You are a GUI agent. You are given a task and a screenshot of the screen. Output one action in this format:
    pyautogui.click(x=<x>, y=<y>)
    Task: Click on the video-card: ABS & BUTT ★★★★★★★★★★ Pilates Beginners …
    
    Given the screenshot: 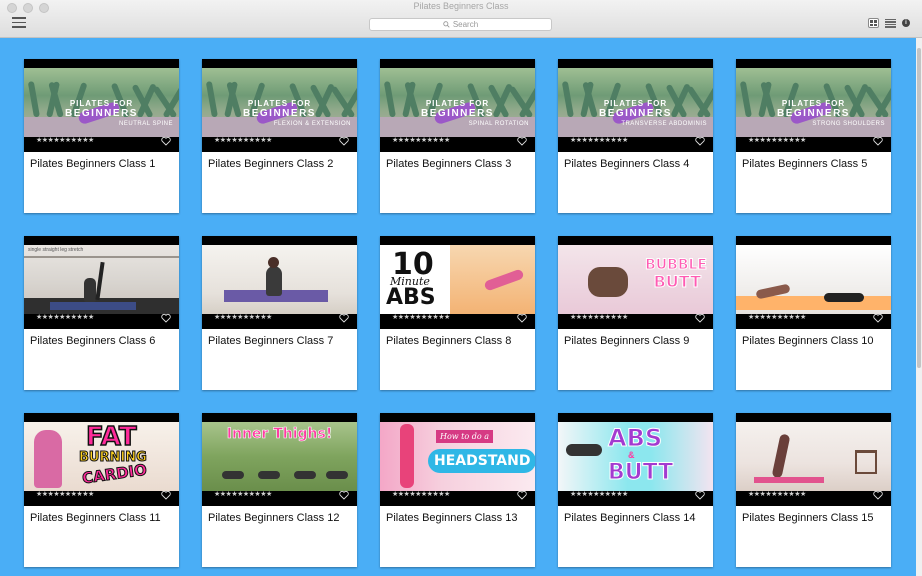 What is the action you would take?
    pyautogui.click(x=635, y=490)
    